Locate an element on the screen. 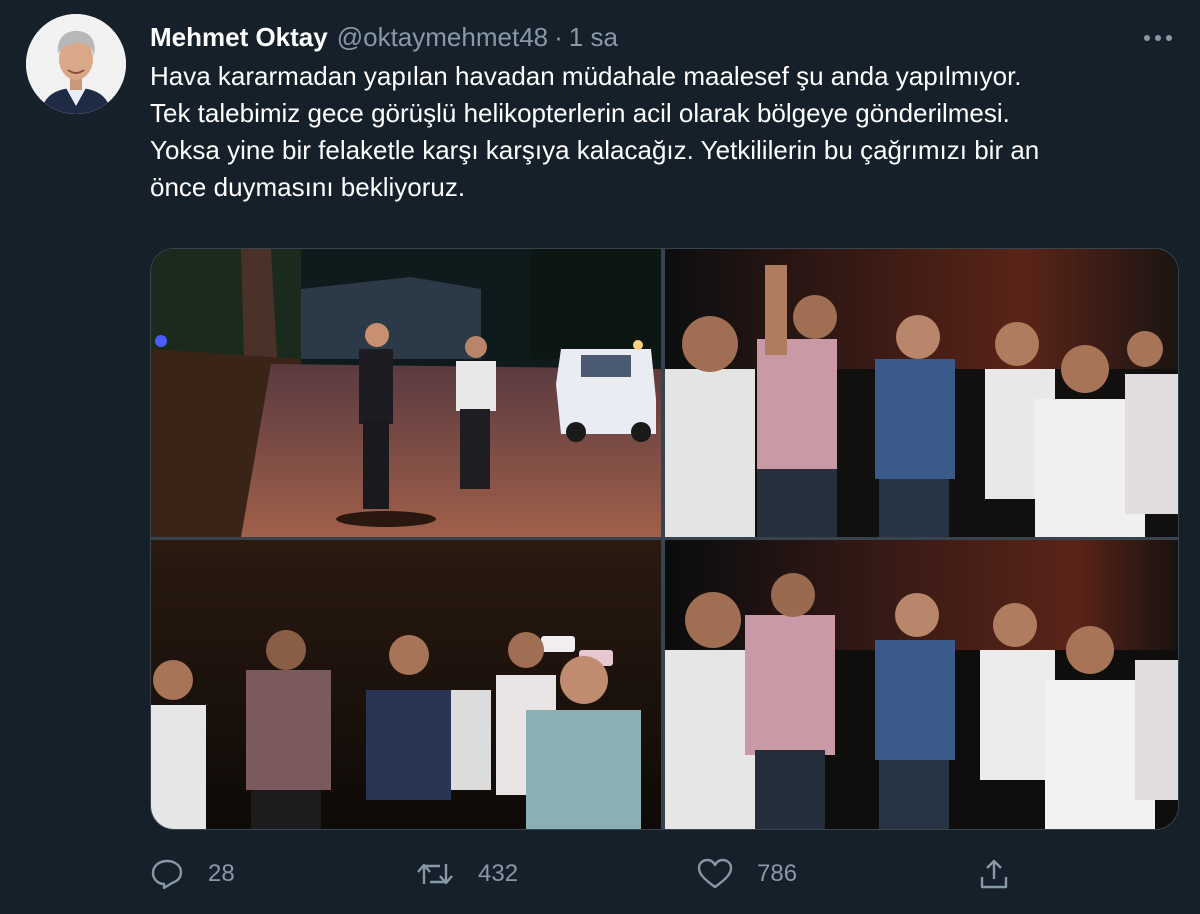  tweet-timestamp: 1 sa is located at coordinates (593, 37).